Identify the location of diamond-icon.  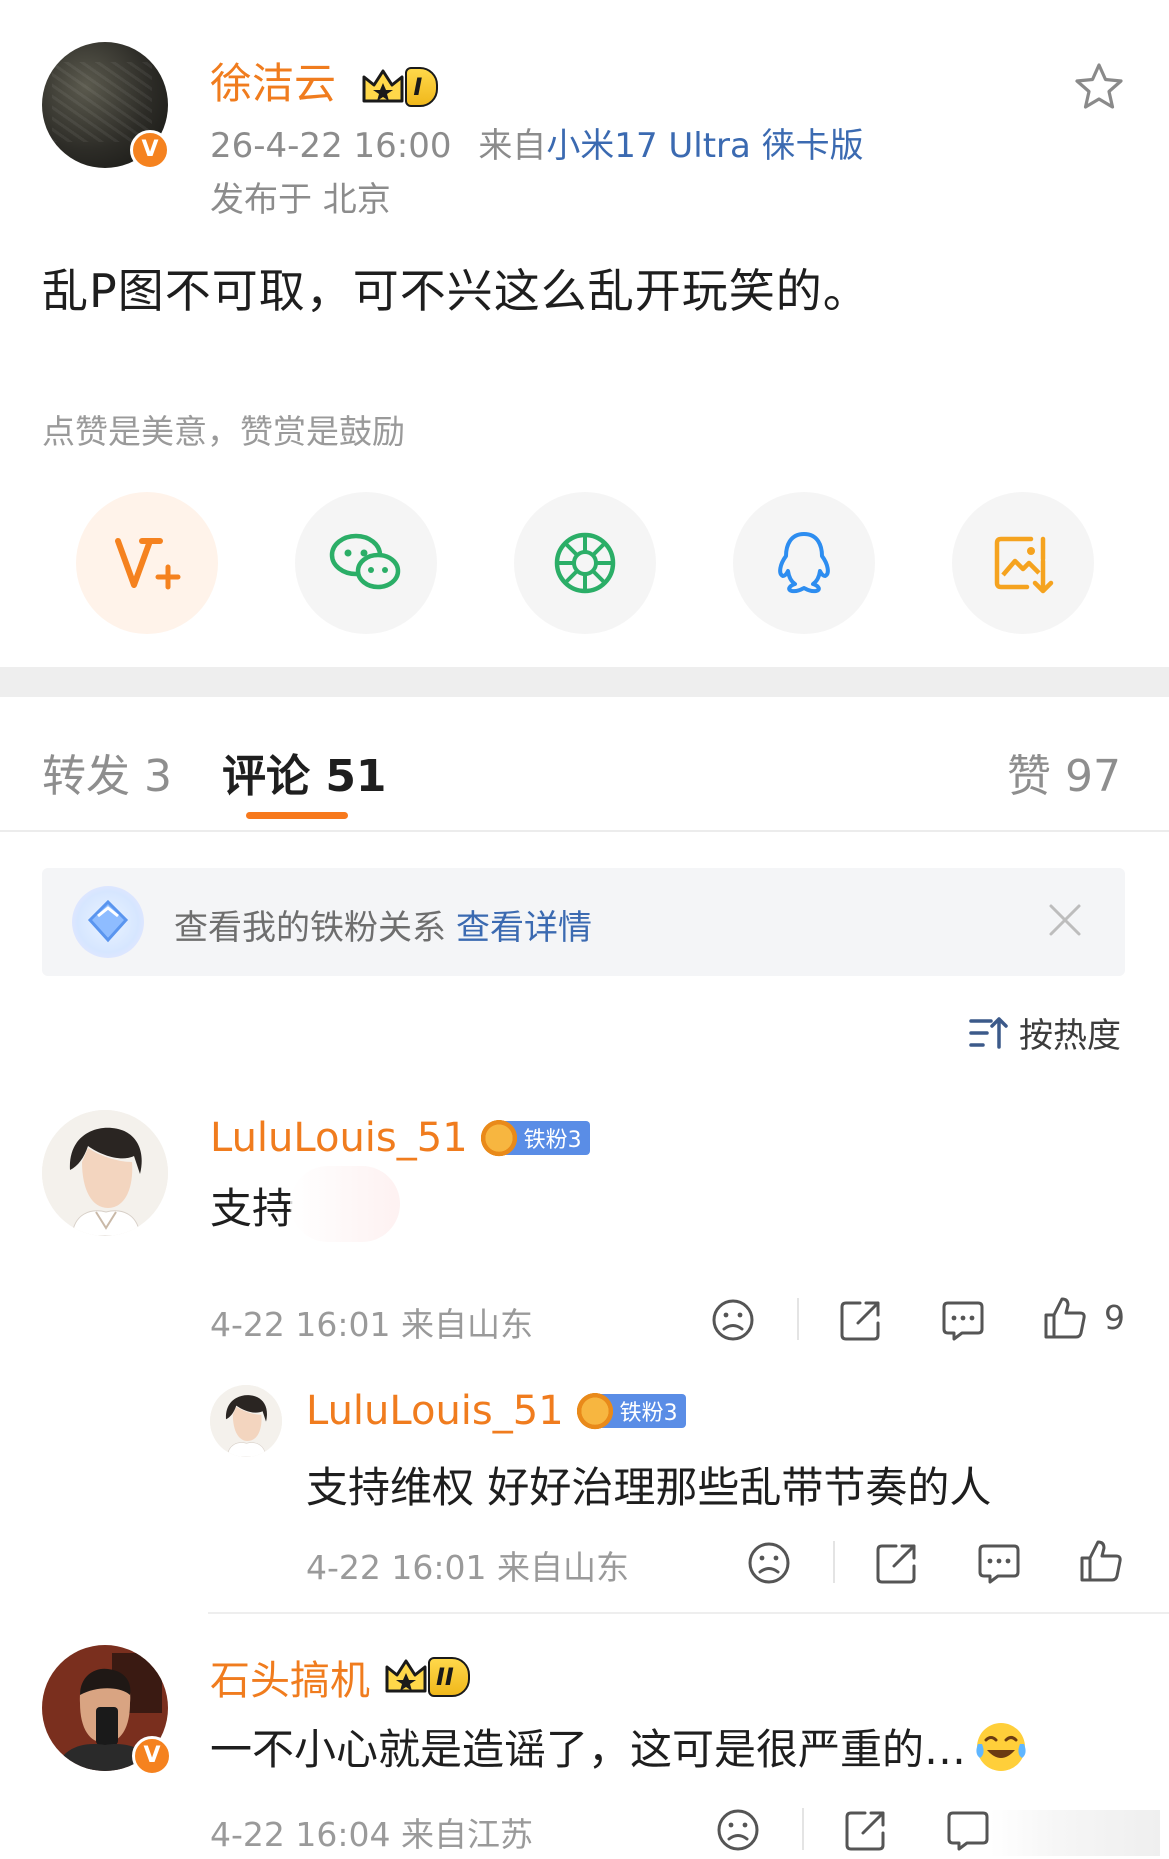
(108, 922).